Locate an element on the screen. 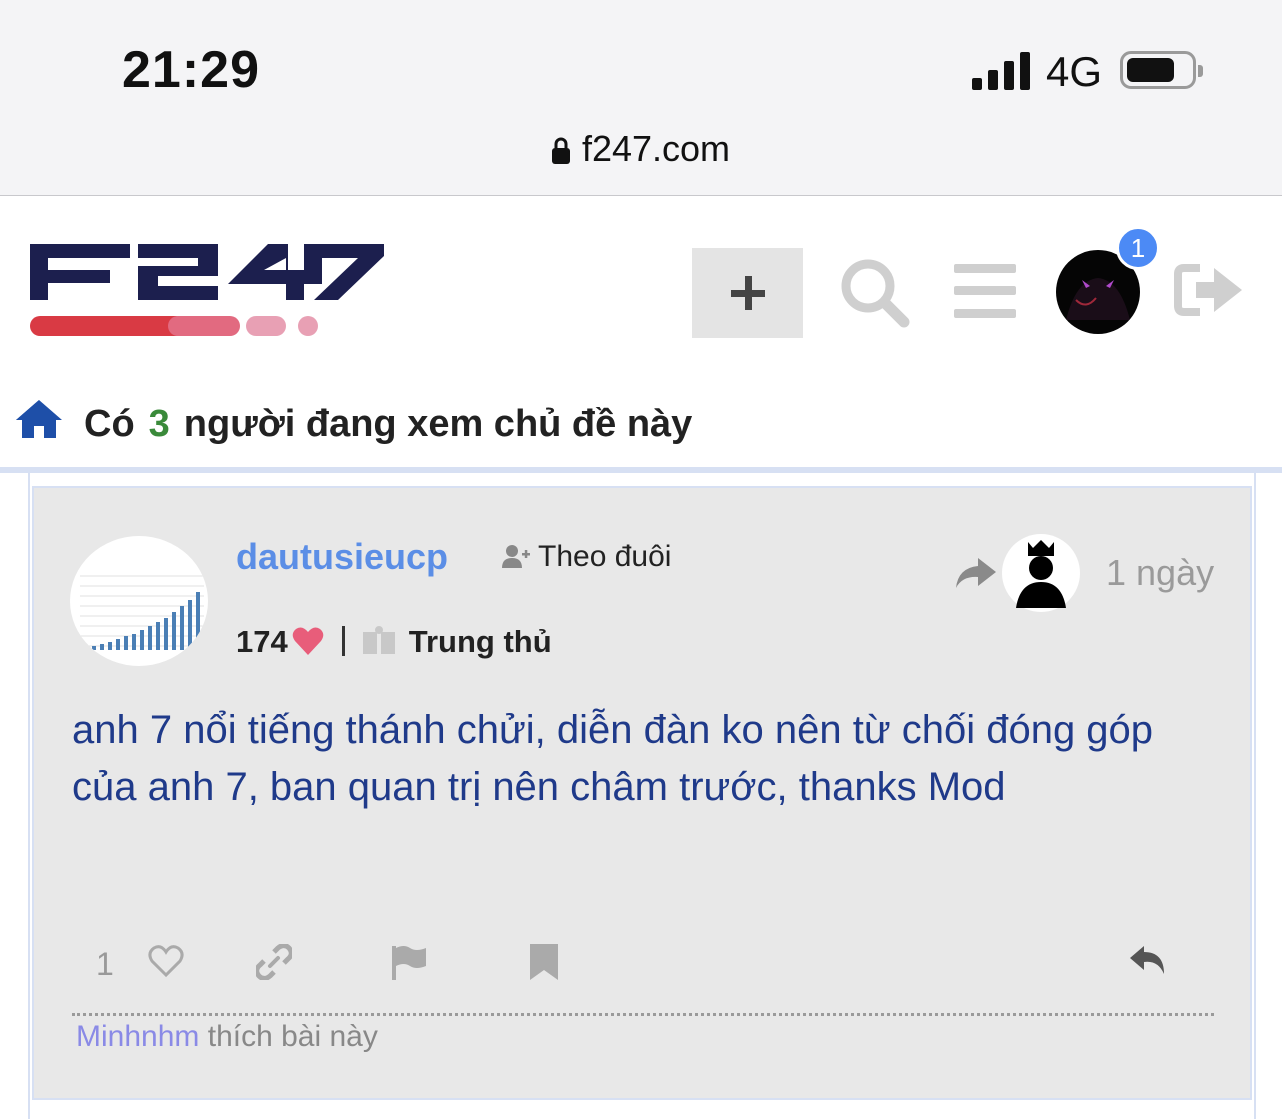 The width and height of the screenshot is (1282, 1119). battery-level is located at coordinates (1150, 70).